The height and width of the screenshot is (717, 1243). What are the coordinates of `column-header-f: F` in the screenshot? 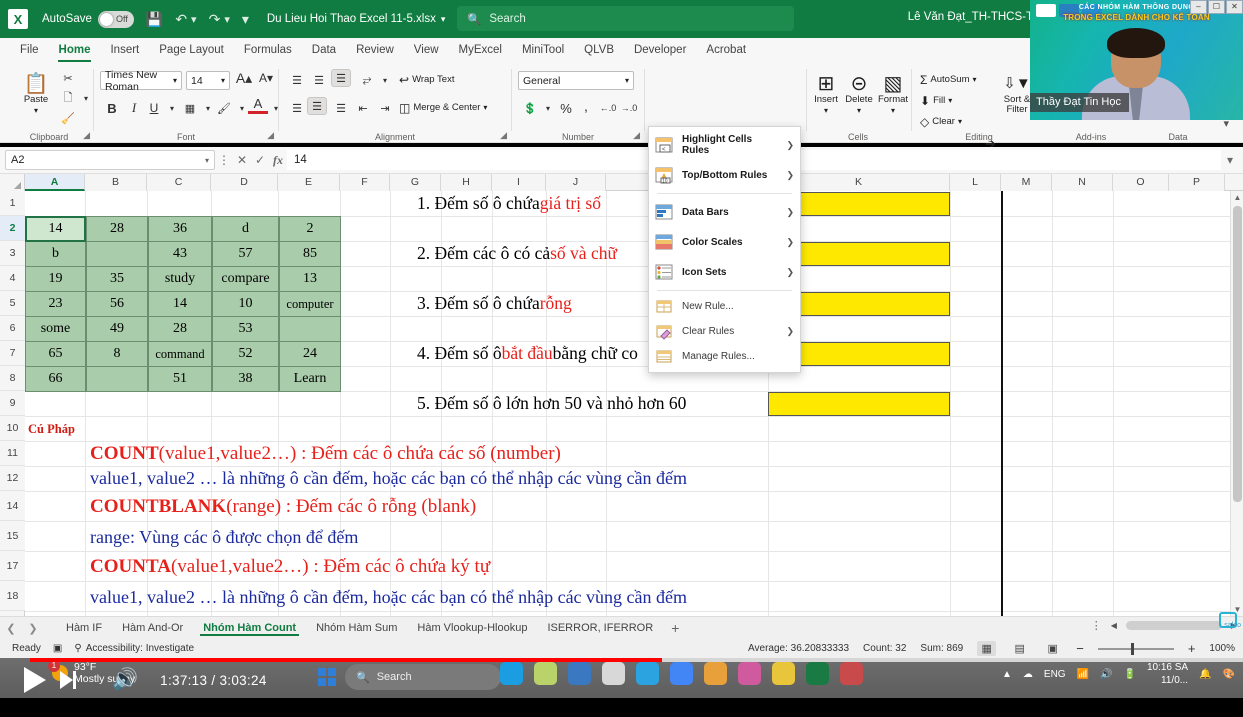 It's located at (365, 182).